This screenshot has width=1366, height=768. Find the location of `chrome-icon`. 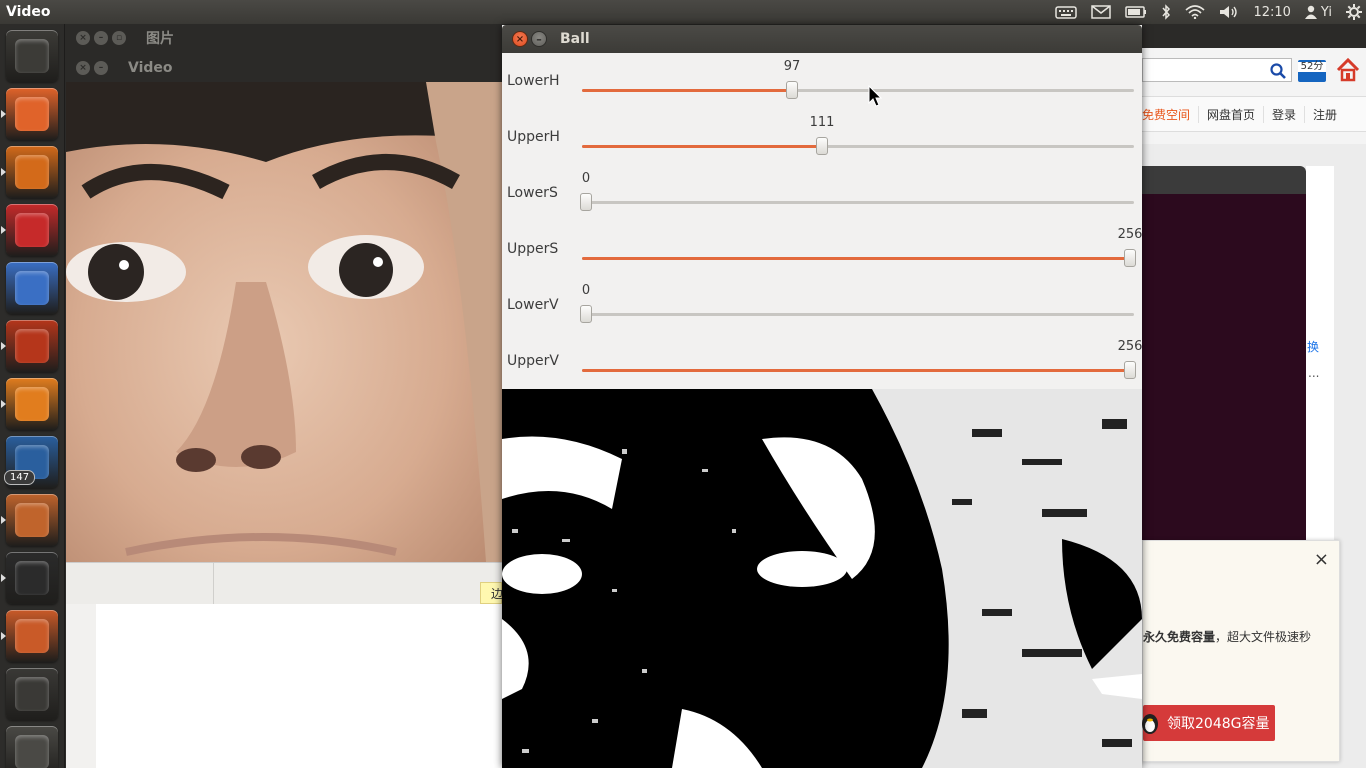

chrome-icon is located at coordinates (32, 230).